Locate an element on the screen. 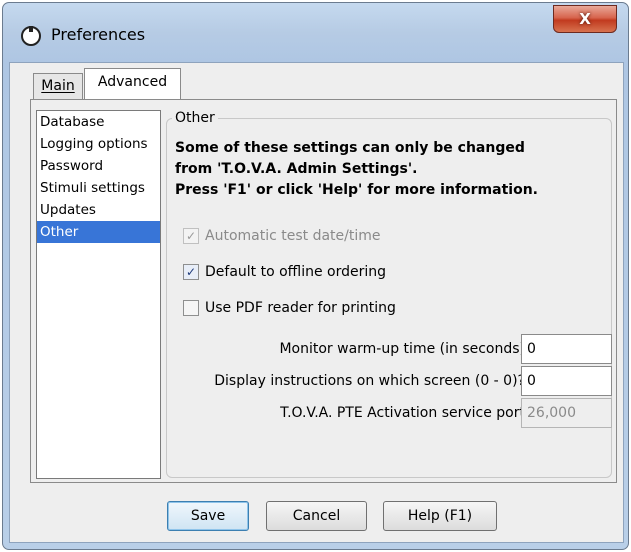 This screenshot has width=631, height=552. offline-ordering-label: Default to offline ordering is located at coordinates (295, 272).